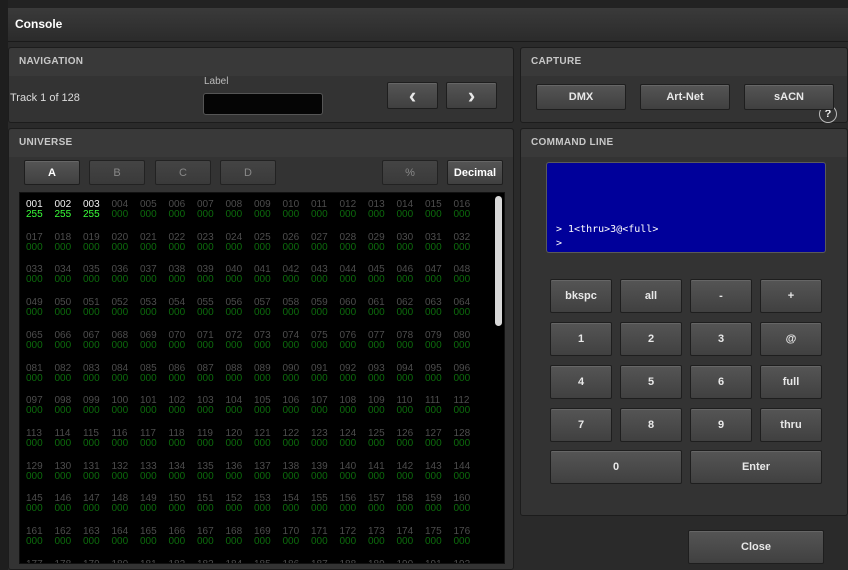  What do you see at coordinates (294, 438) in the screenshot?
I see `channel-cell: 122 000` at bounding box center [294, 438].